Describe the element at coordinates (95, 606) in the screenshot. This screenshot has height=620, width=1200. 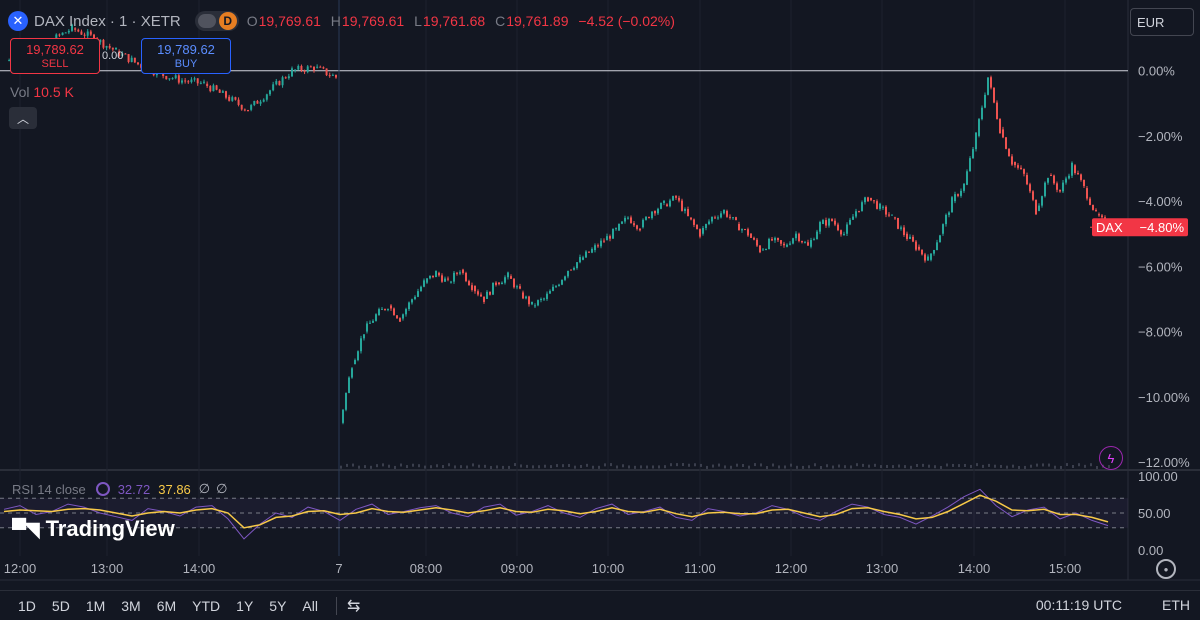
I see `range-1m: 1M` at that location.